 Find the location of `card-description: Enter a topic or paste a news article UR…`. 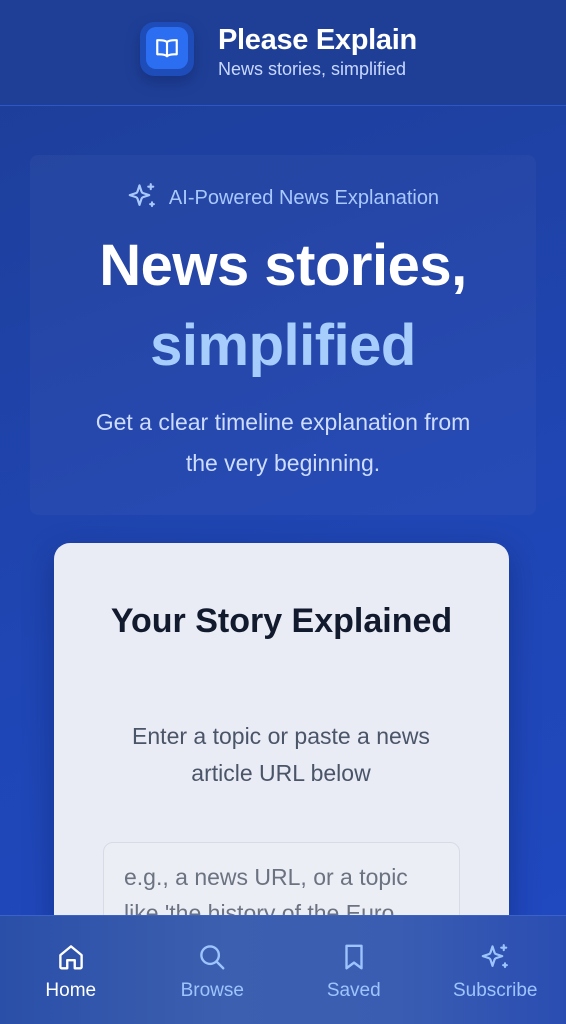

card-description: Enter a topic or paste a news article UR… is located at coordinates (281, 754).